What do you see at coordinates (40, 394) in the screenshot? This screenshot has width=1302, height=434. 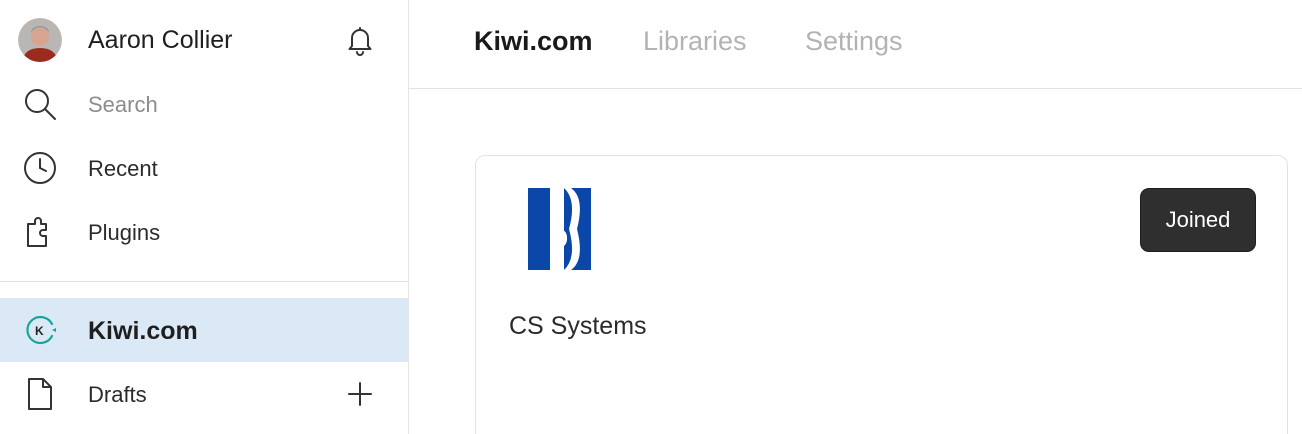 I see `file-icon` at bounding box center [40, 394].